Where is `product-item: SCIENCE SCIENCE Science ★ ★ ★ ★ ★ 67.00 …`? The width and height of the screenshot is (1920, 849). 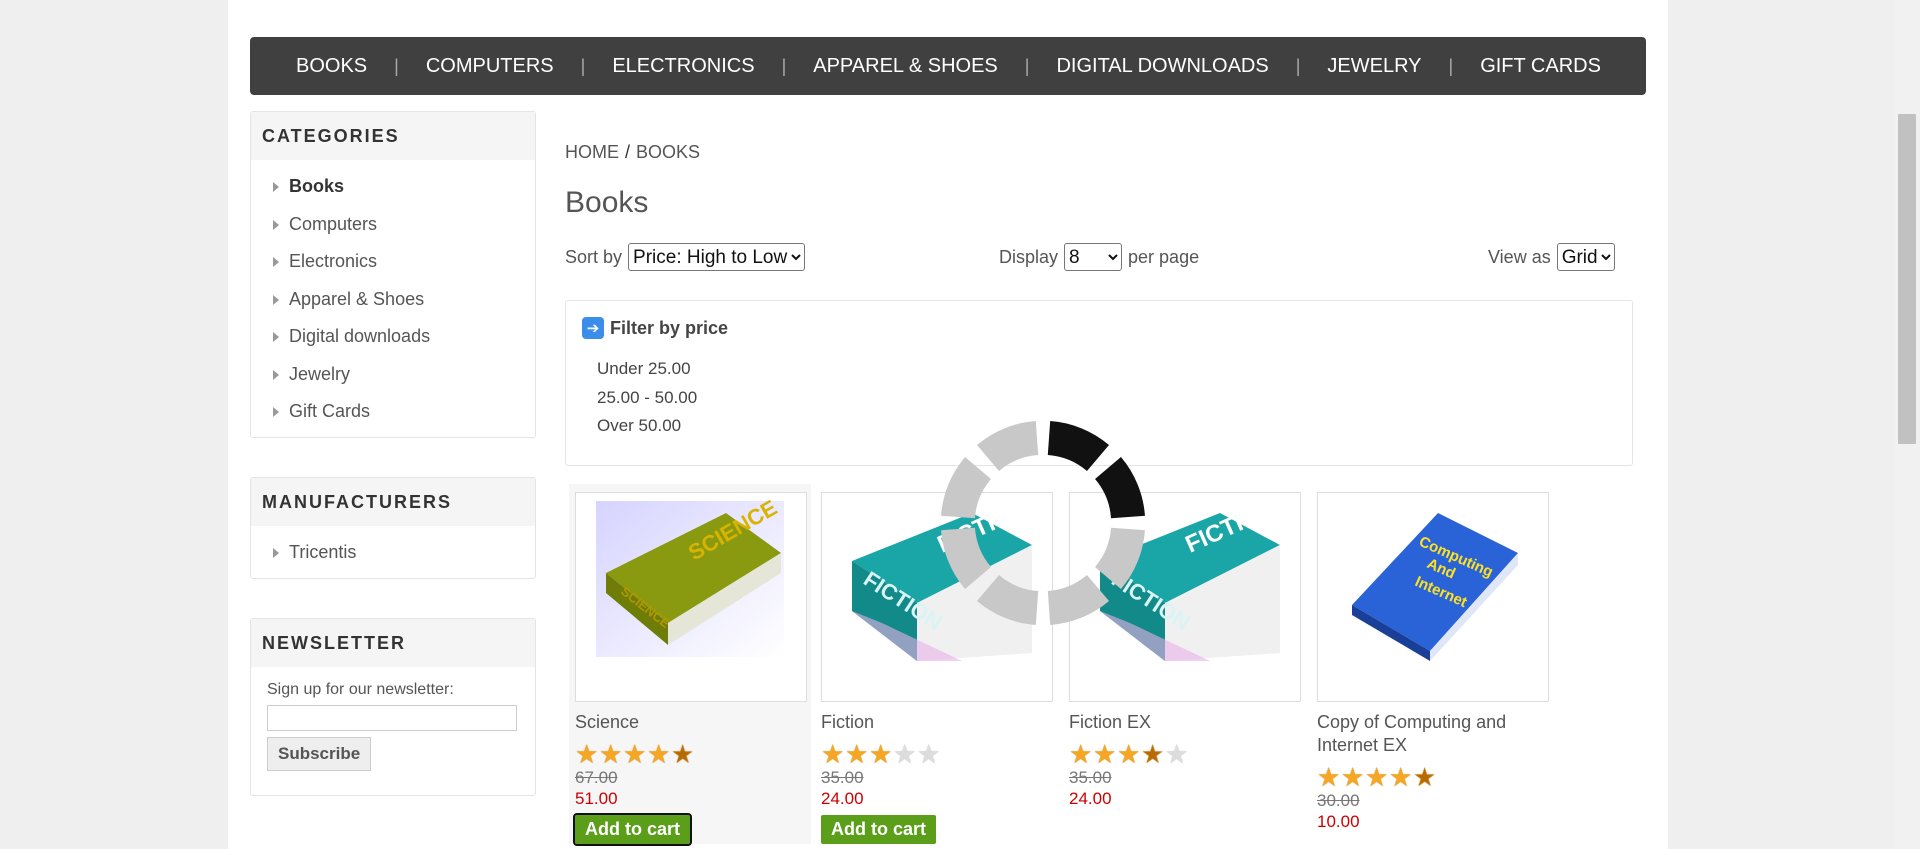
product-item: SCIENCE SCIENCE Science ★ ★ ★ ★ ★ 67.00 … is located at coordinates (690, 665).